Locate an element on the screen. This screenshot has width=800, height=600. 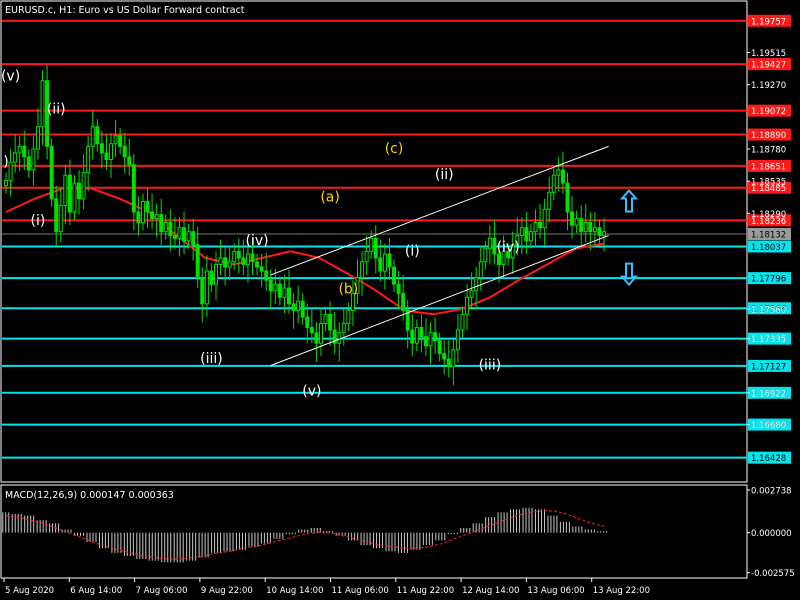
x-tick-label-9: 13 Aug 22:00 is located at coordinates (621, 591).